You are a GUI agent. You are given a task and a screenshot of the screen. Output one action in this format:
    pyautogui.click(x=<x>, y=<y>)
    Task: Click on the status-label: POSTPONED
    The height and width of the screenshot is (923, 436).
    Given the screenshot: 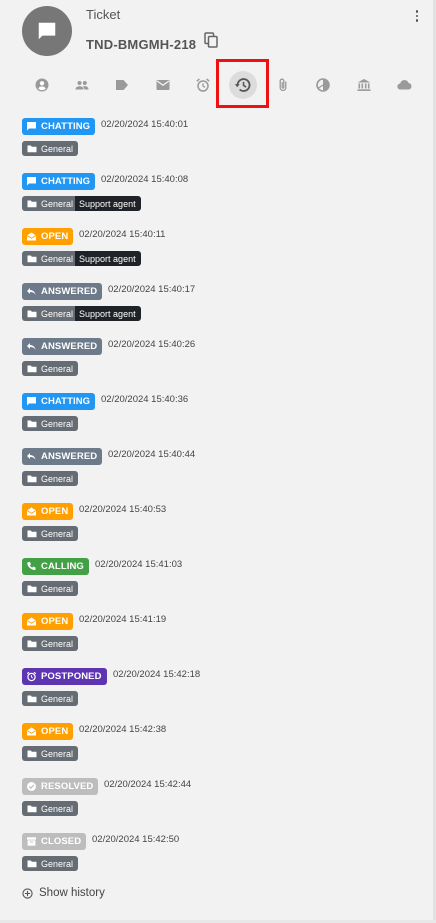 What is the action you would take?
    pyautogui.click(x=71, y=676)
    